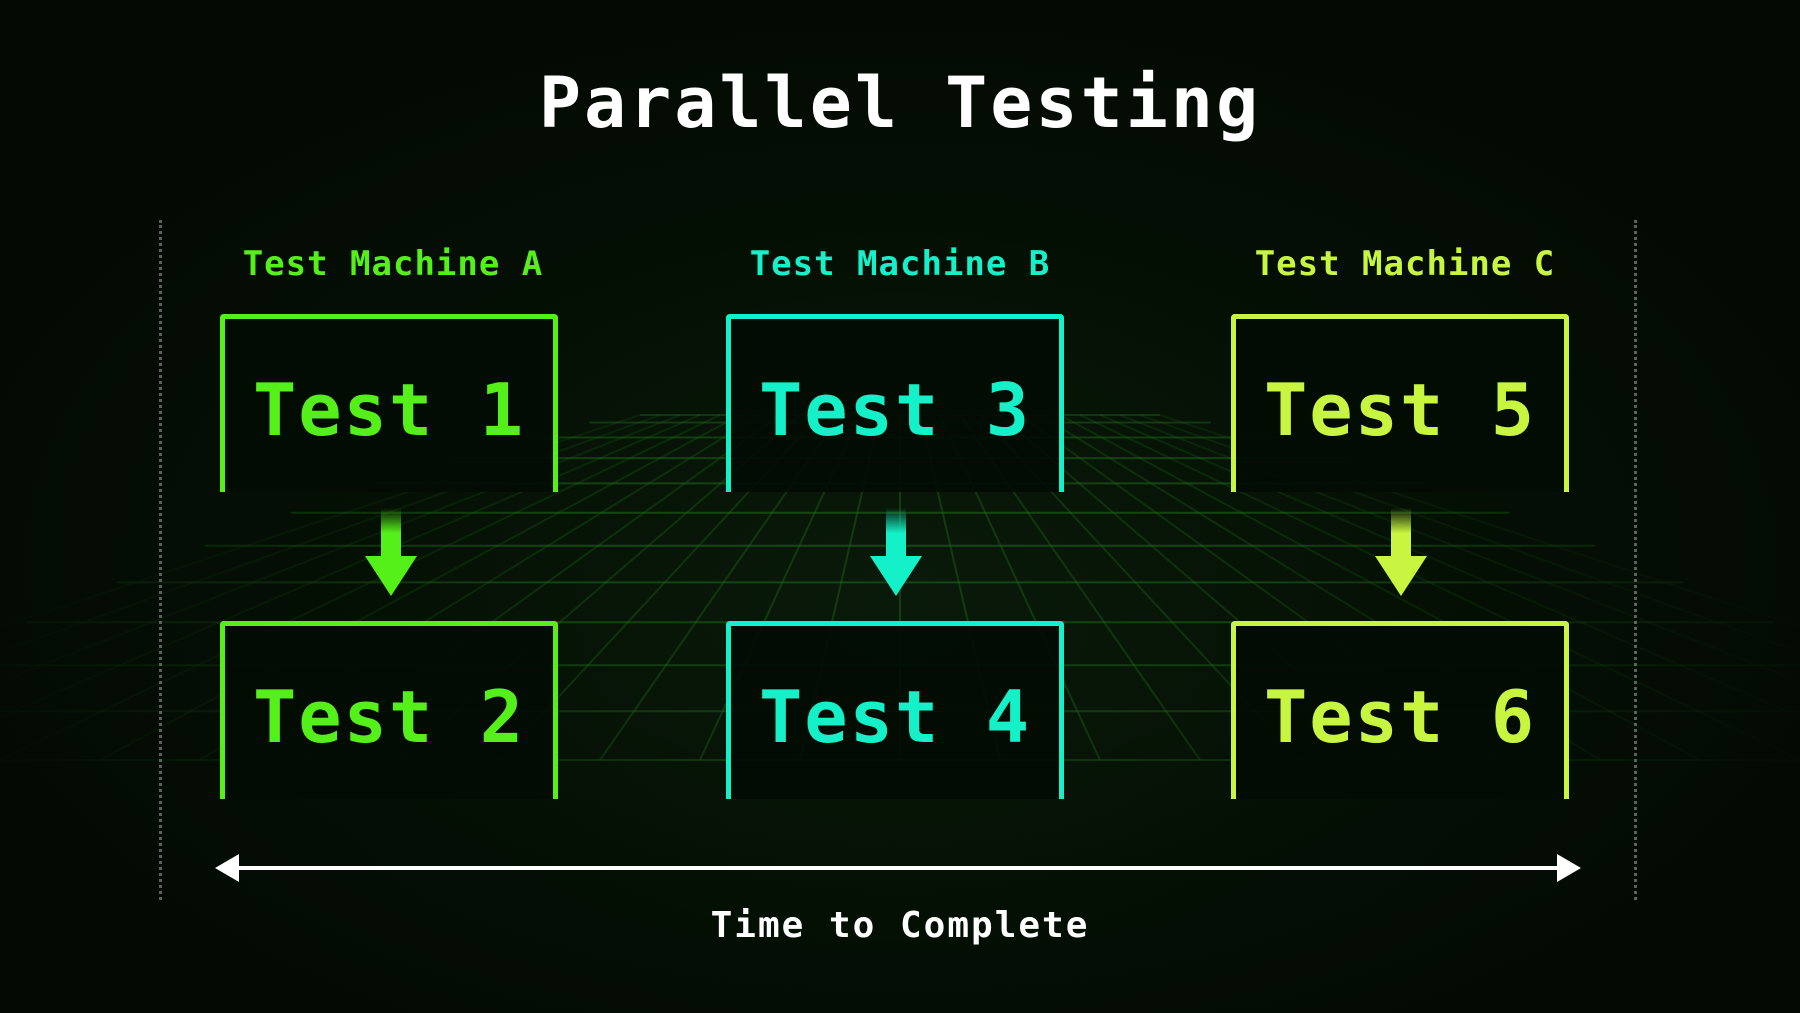 This screenshot has width=1800, height=1013. I want to click on right-dotted-guide, so click(1635, 560).